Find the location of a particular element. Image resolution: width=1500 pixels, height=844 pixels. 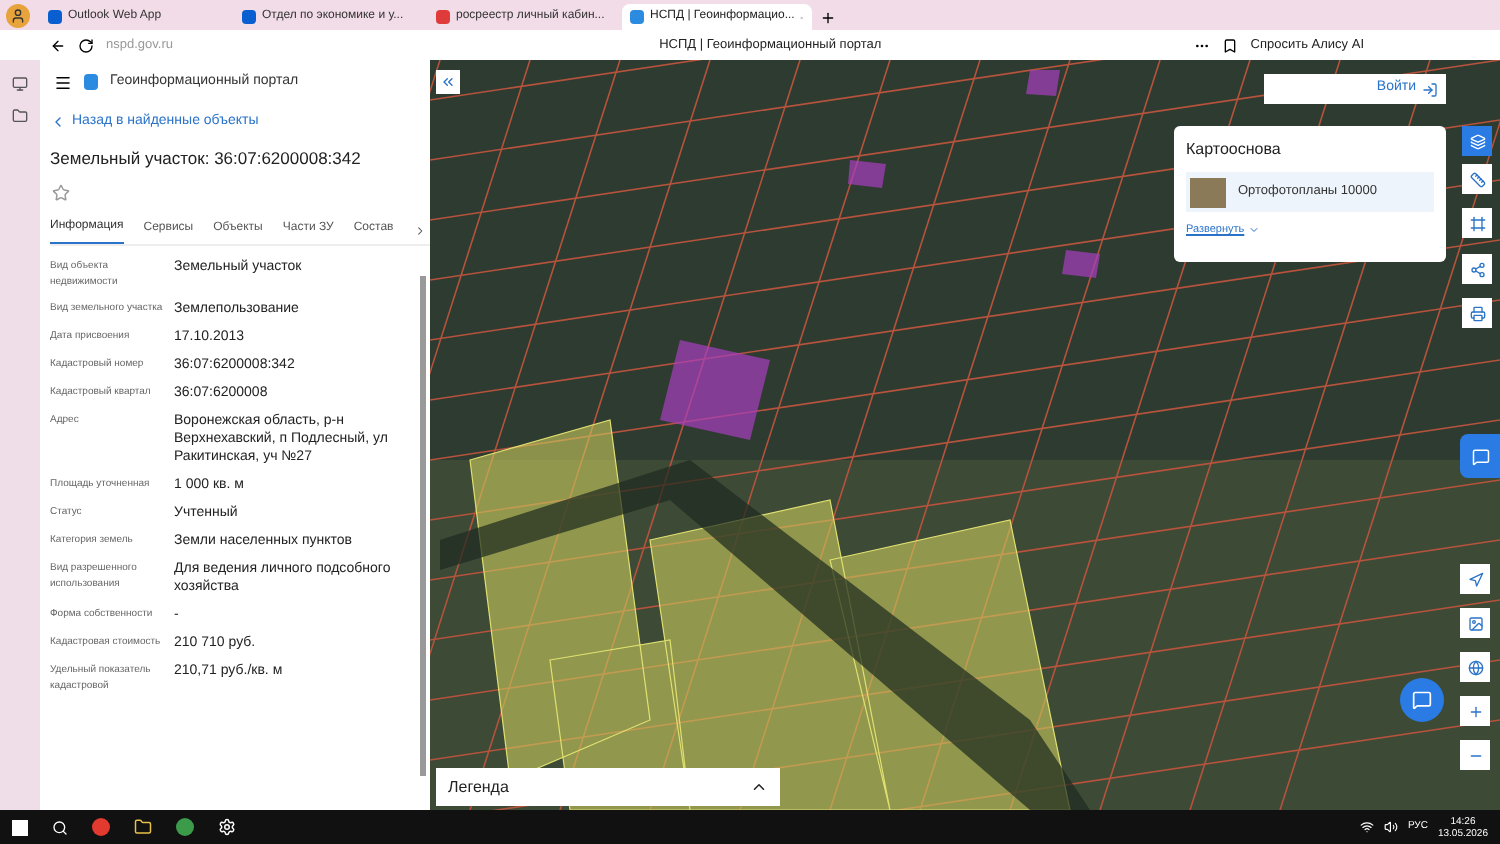

layers-icon is located at coordinates (1477, 141).